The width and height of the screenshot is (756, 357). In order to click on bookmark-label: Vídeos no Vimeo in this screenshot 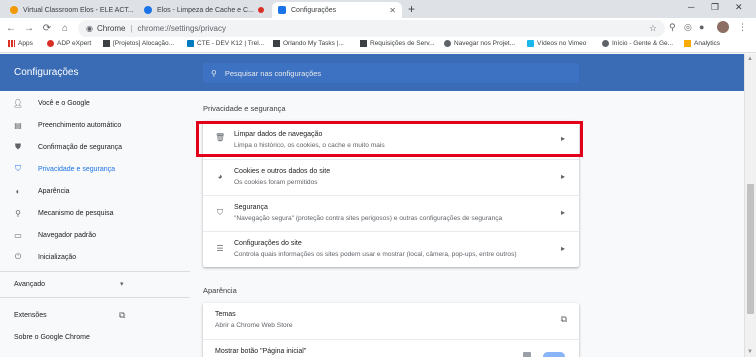, I will do `click(562, 43)`.